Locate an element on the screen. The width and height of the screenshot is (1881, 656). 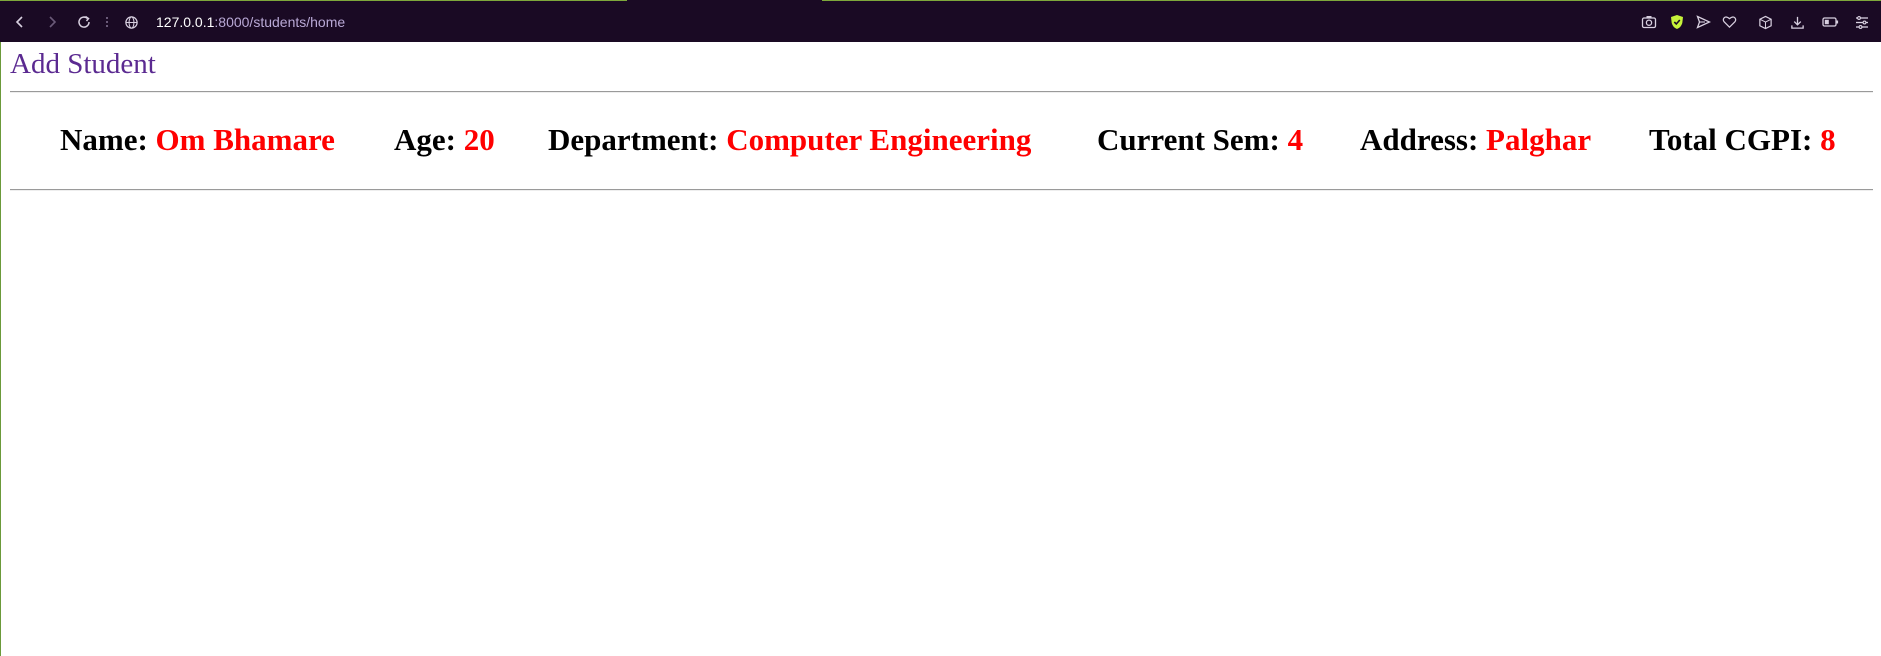
name-value: Om Bhamare is located at coordinates (245, 139).